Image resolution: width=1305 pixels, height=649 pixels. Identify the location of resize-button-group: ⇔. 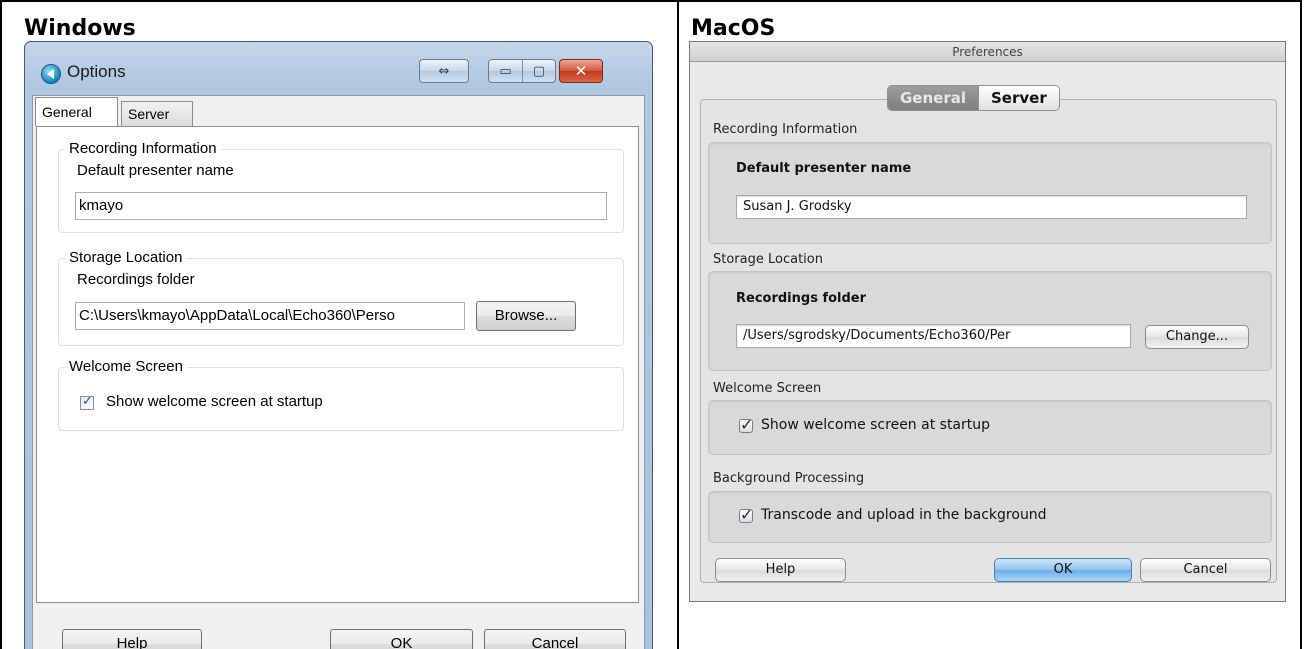
(444, 71).